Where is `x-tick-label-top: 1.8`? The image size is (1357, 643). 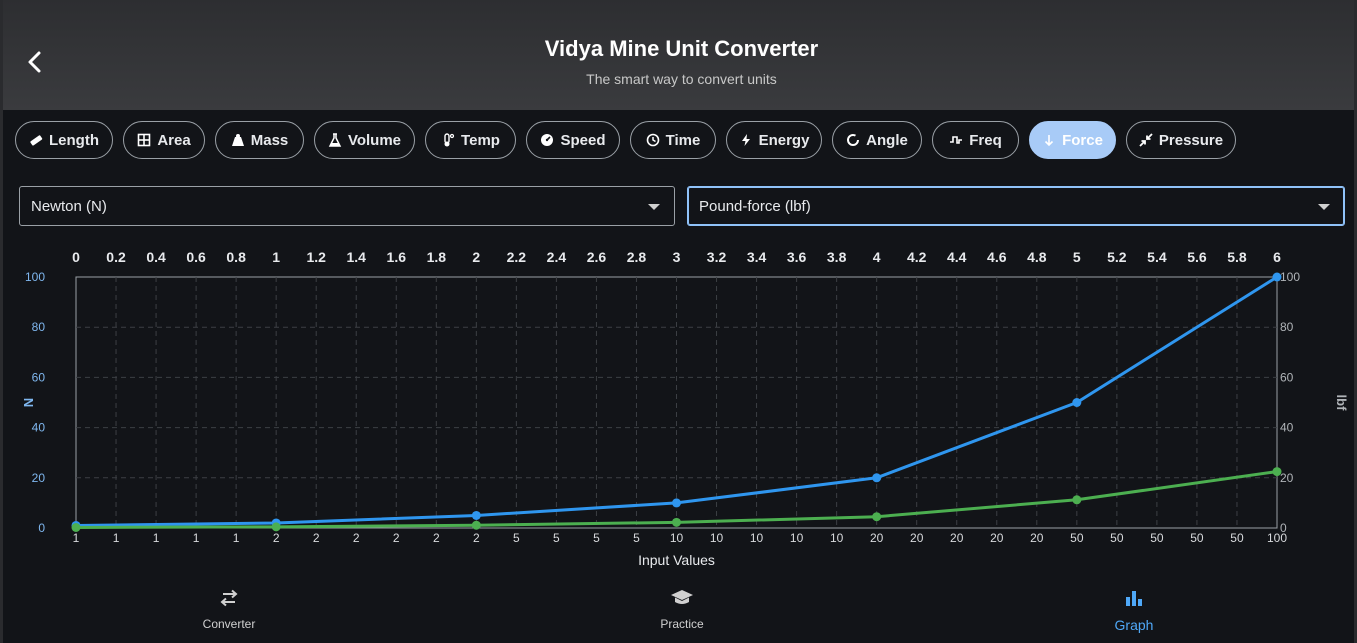 x-tick-label-top: 1.8 is located at coordinates (437, 257).